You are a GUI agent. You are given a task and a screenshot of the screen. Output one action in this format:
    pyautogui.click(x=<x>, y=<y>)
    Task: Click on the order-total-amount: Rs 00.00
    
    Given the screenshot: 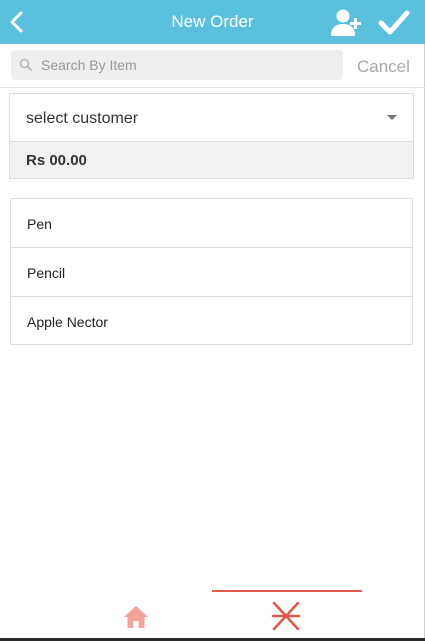 What is the action you would take?
    pyautogui.click(x=56, y=160)
    